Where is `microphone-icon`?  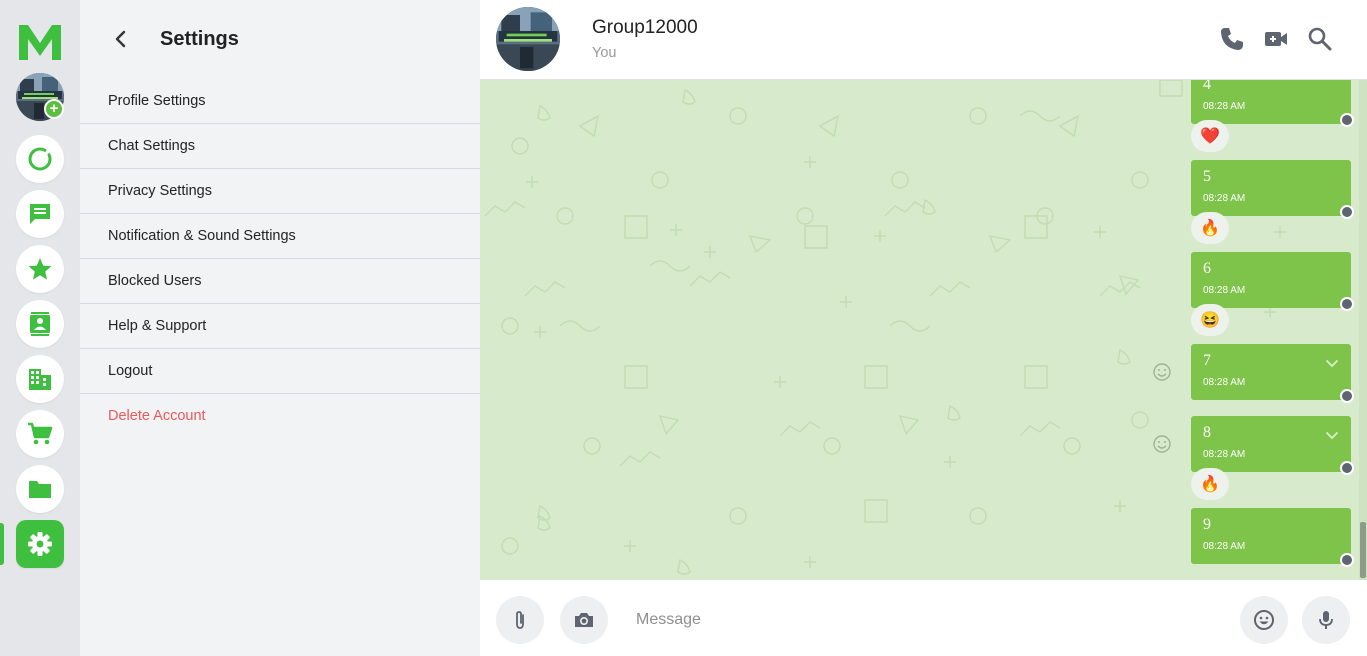
microphone-icon is located at coordinates (1326, 620).